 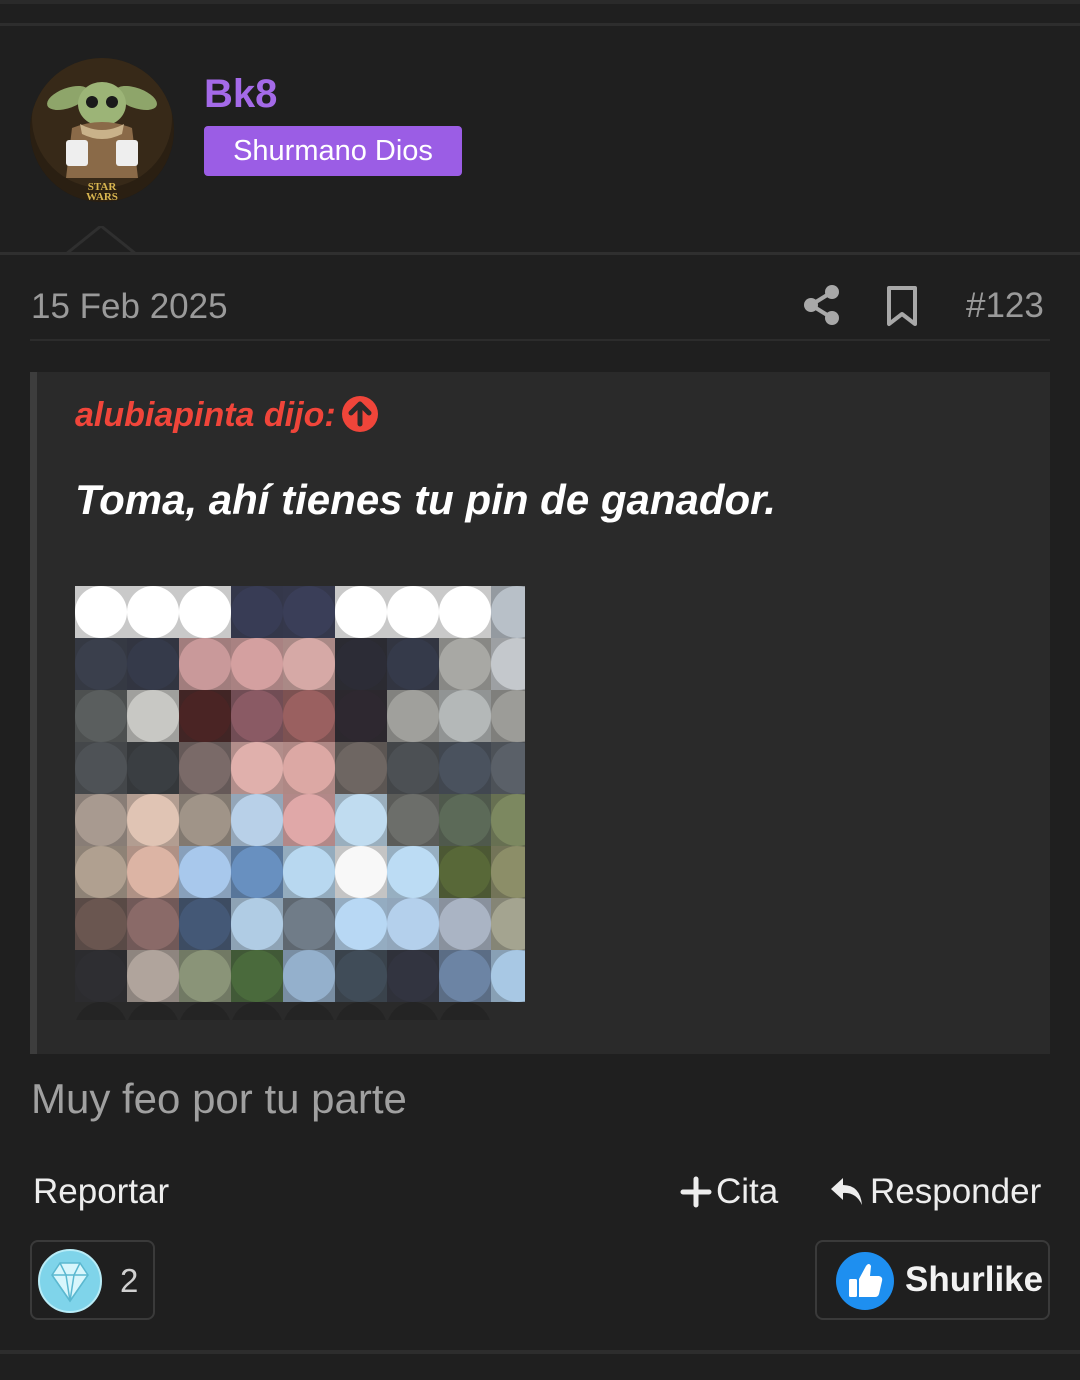 I want to click on bookmark-button, so click(x=902, y=306).